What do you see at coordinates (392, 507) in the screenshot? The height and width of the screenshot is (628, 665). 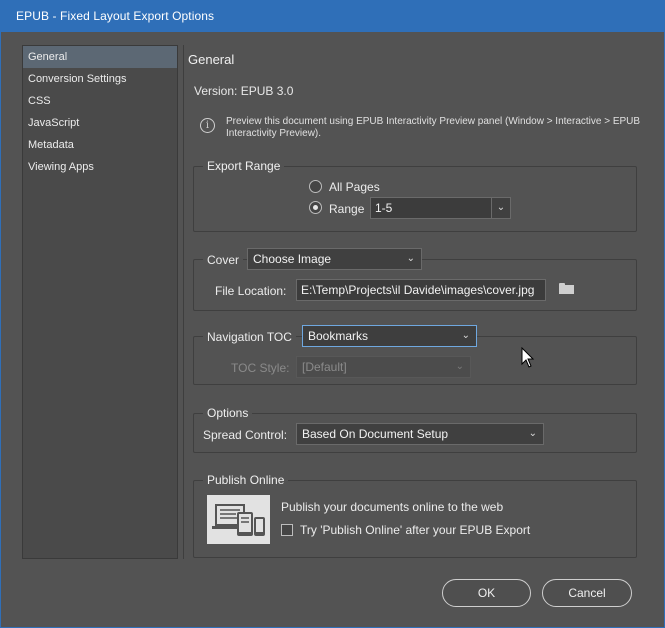 I see `publish-online-headline: Publish your documents online to the web` at bounding box center [392, 507].